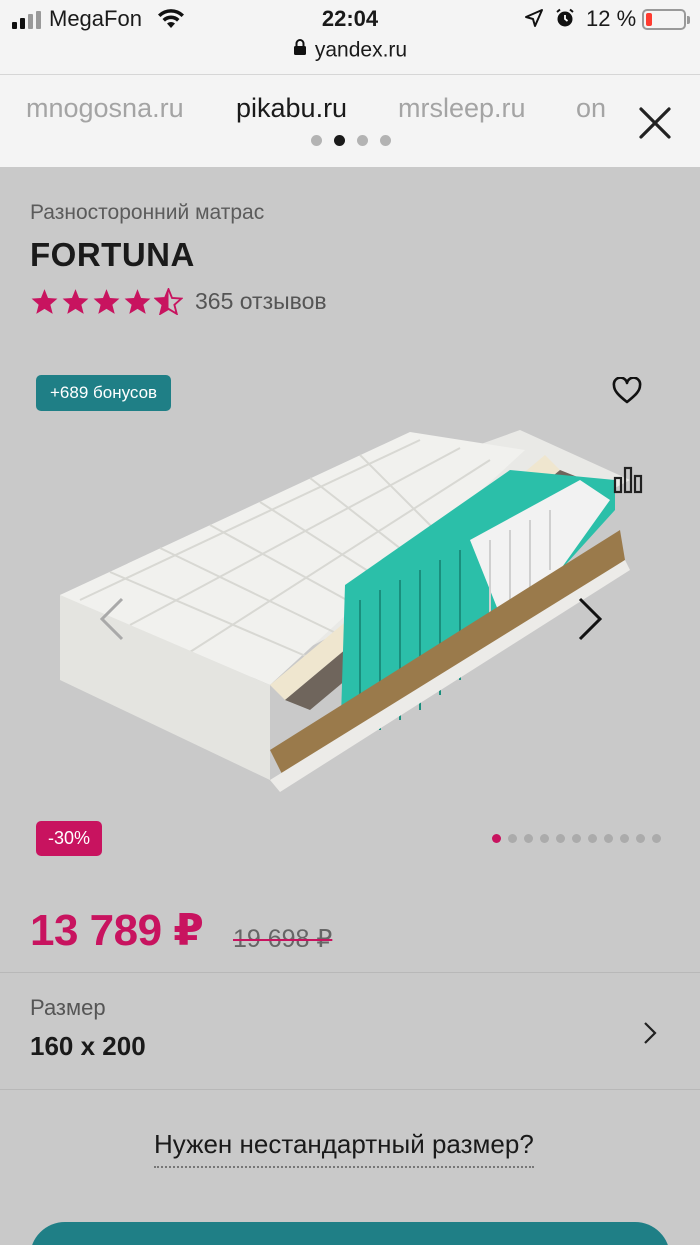 This screenshot has height=1245, width=700. What do you see at coordinates (611, 18) in the screenshot?
I see `battery-percentage: 12 %` at bounding box center [611, 18].